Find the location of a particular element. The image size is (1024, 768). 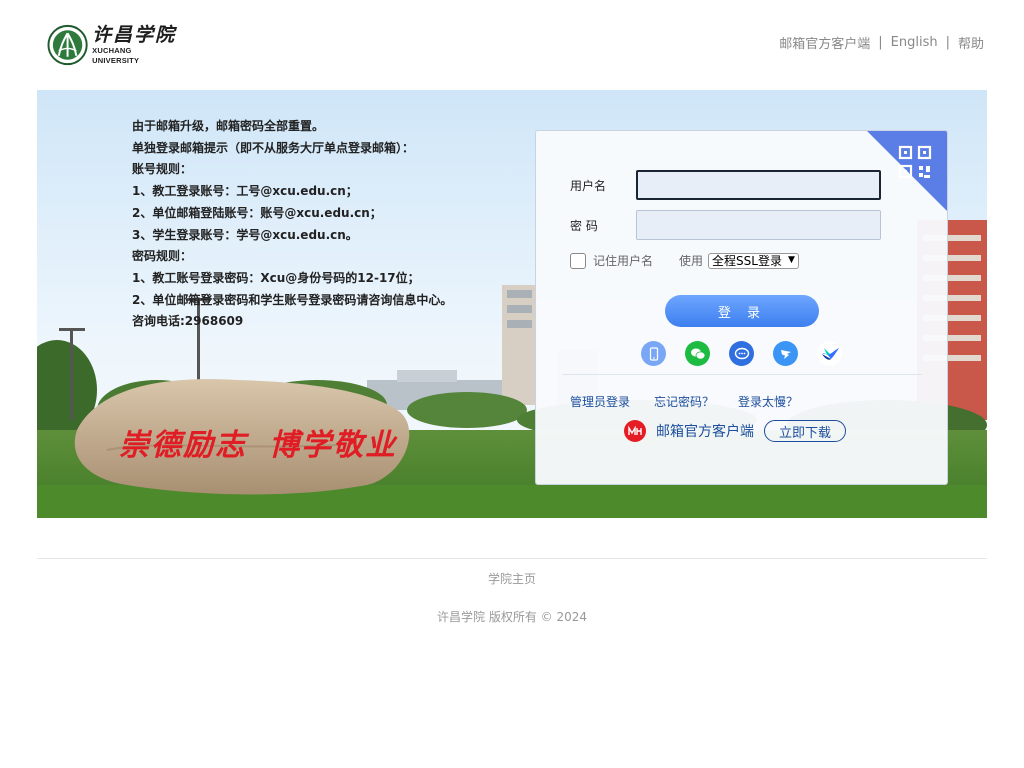

top-links: 邮箱官方客户端 | English | 帮助 is located at coordinates (881, 42).